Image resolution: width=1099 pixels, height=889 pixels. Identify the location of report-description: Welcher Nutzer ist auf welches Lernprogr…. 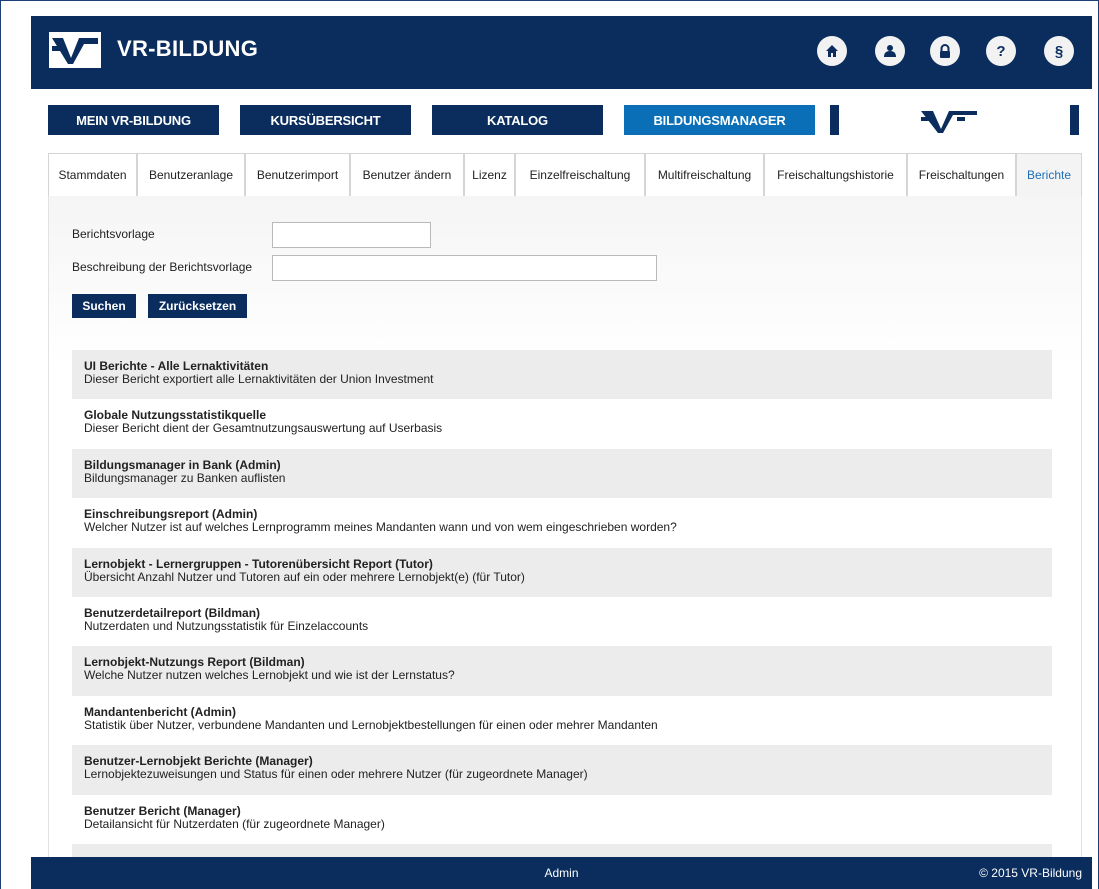
(380, 527).